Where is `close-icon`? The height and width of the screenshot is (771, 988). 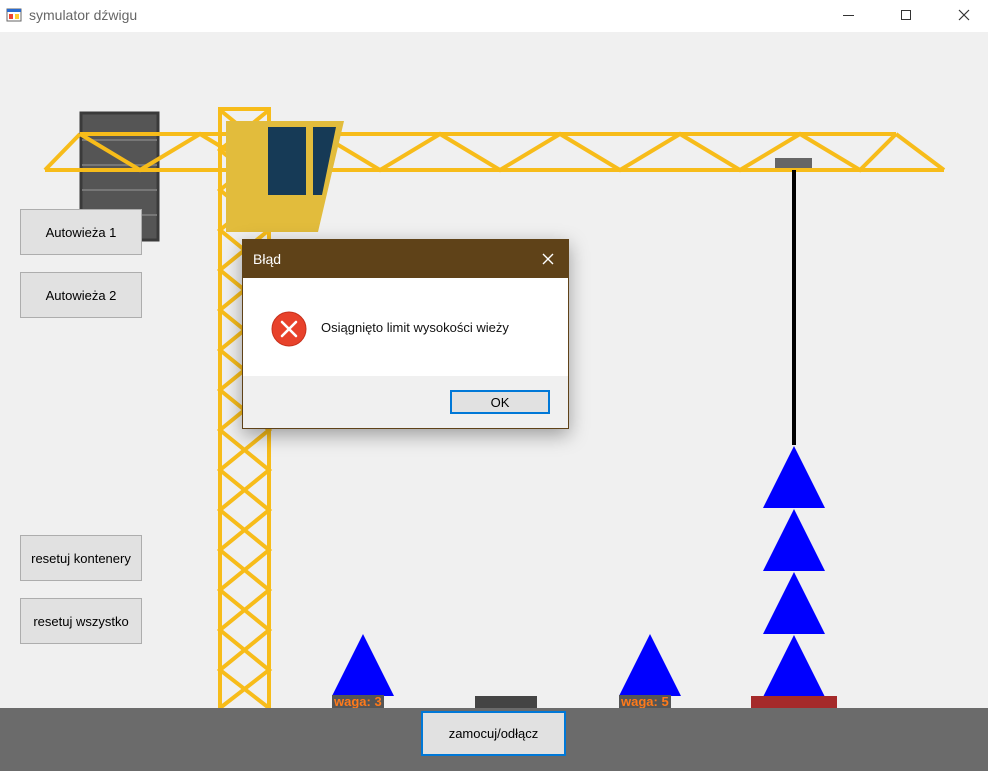 close-icon is located at coordinates (548, 259).